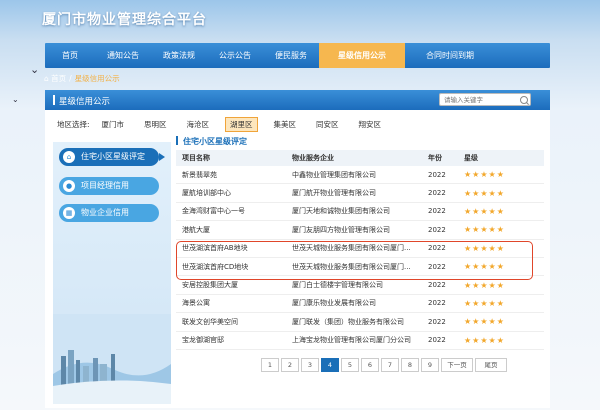 The height and width of the screenshot is (410, 600). What do you see at coordinates (491, 365) in the screenshot?
I see `last-page-button: 尾页` at bounding box center [491, 365].